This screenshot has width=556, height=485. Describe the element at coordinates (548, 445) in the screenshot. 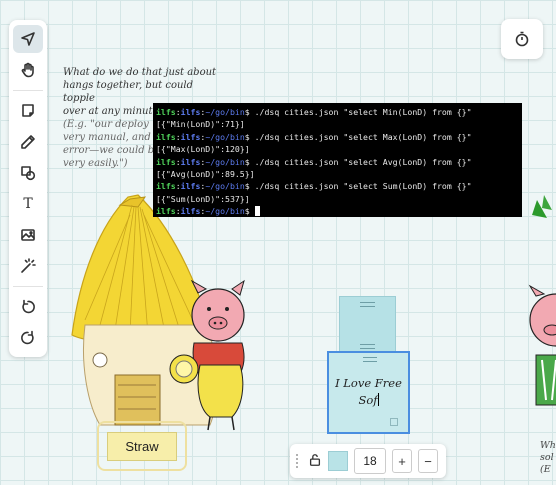

I see `offscreen-text-line: Wh` at that location.